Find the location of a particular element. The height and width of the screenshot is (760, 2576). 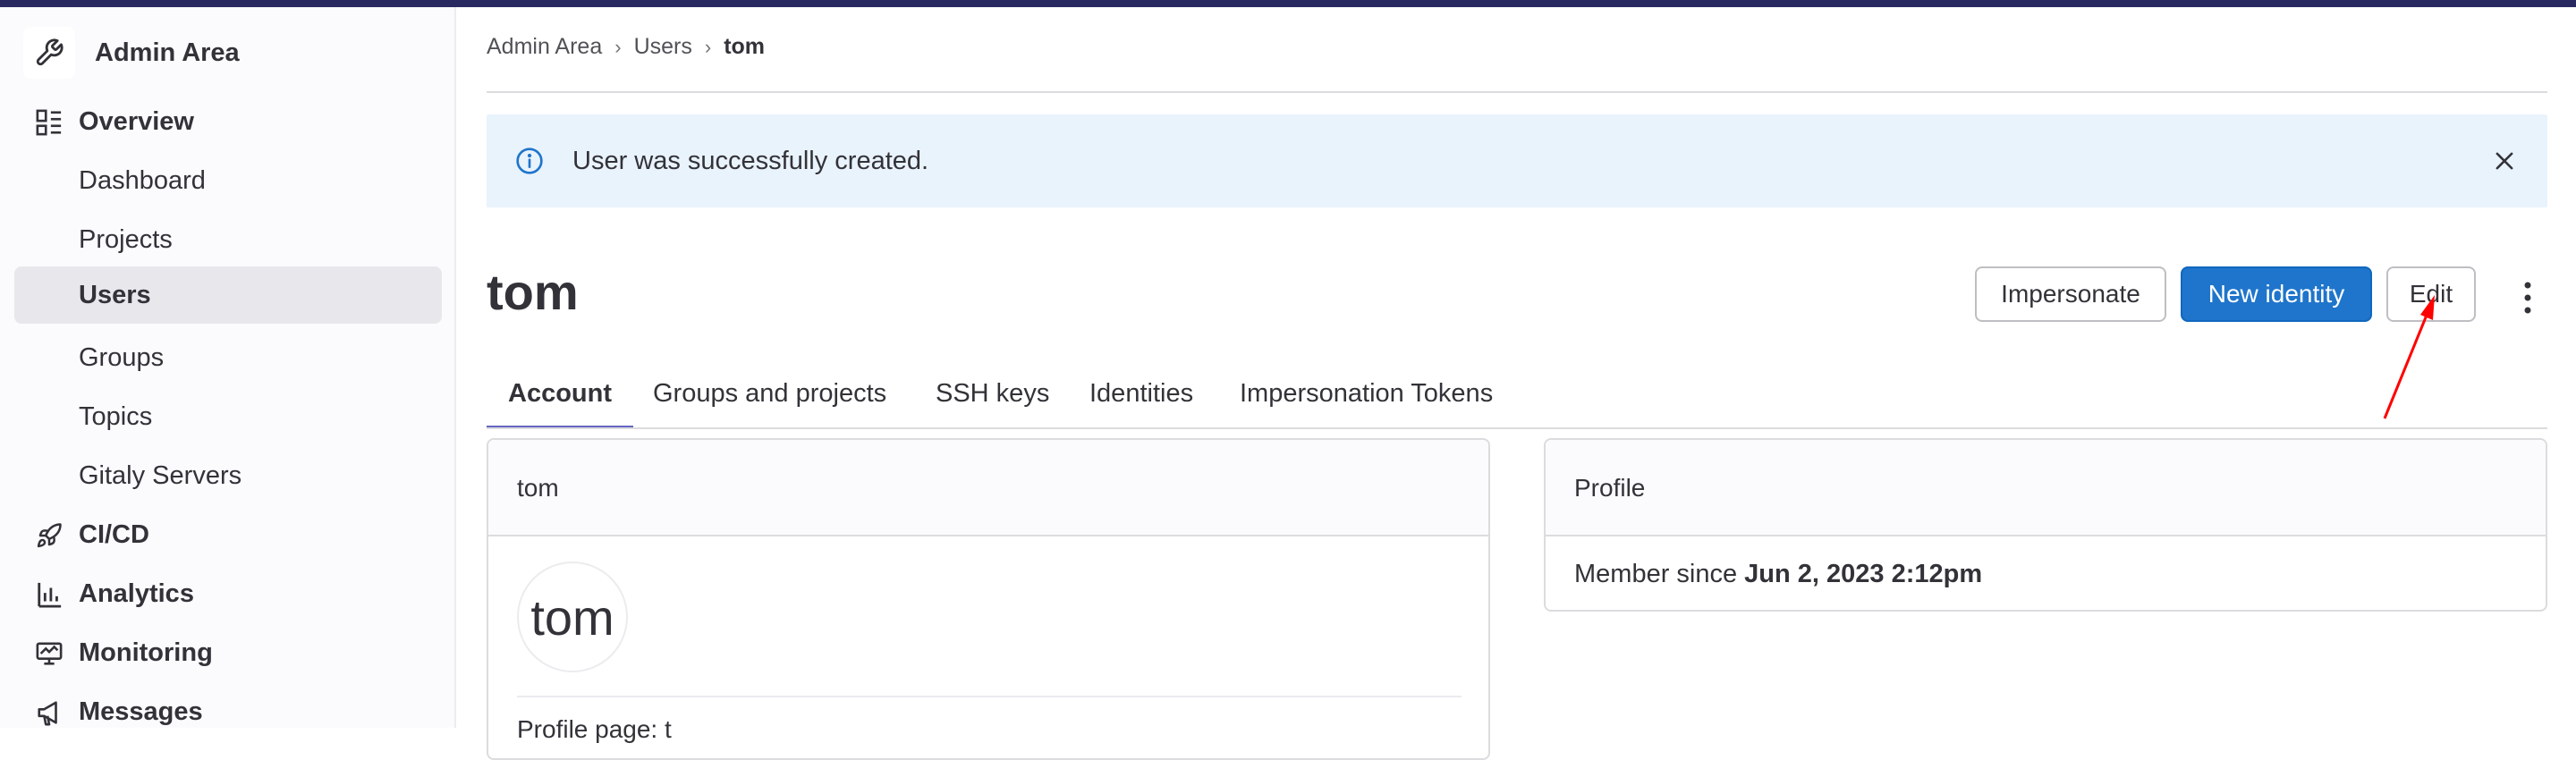

sidebar-item-label: Users is located at coordinates (115, 294).